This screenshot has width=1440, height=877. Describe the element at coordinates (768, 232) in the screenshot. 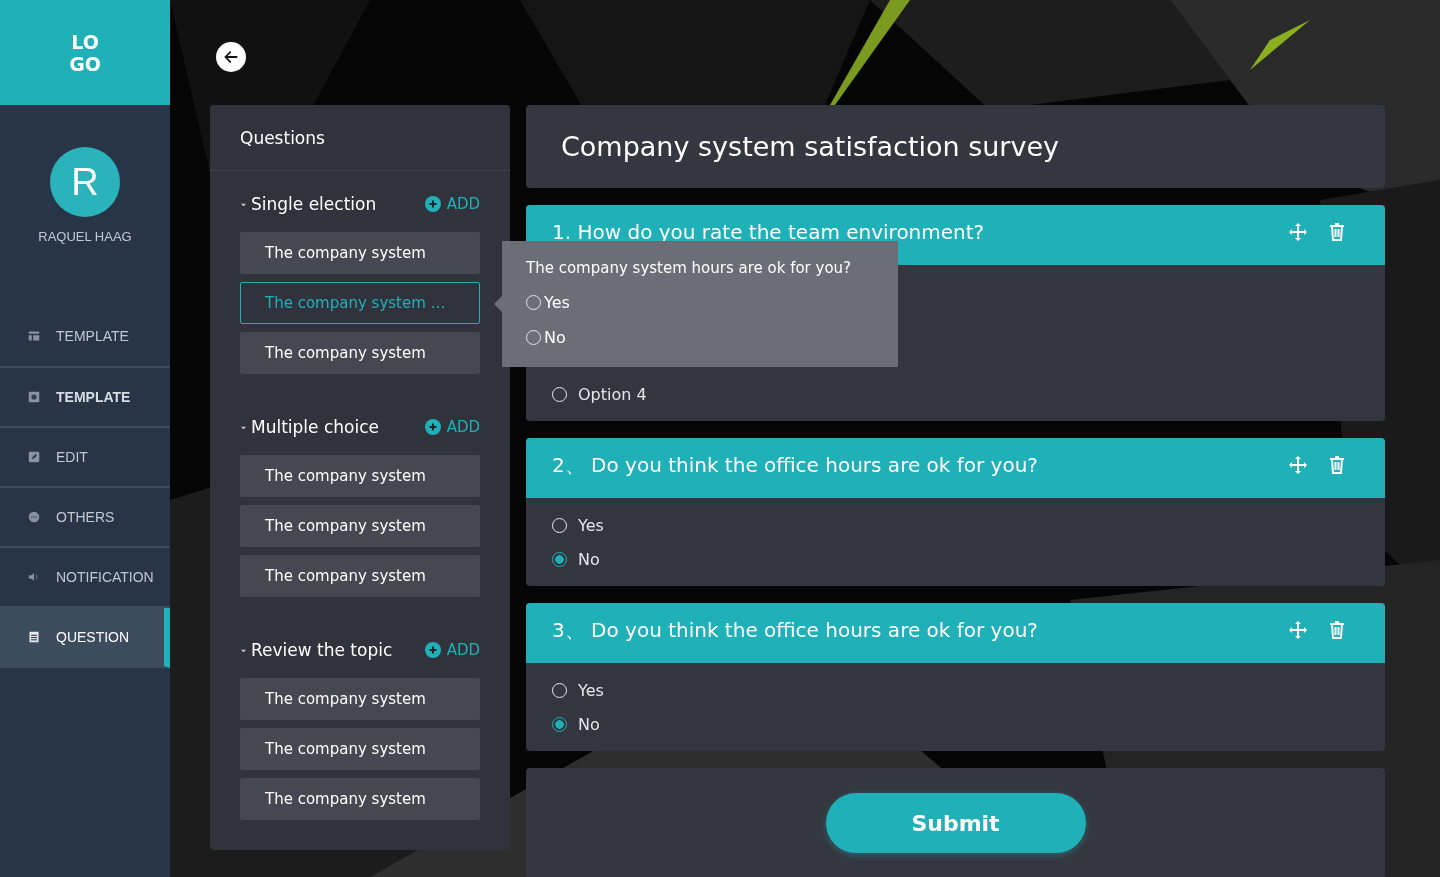

I see `question-title: 1. How do you rate the team environment?` at that location.